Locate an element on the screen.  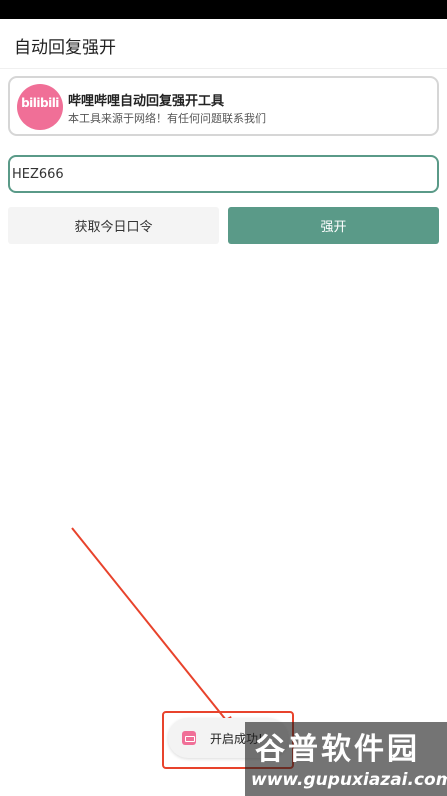
site-watermark: 谷普软件园 www.gupuxiazai.com is located at coordinates (346, 759).